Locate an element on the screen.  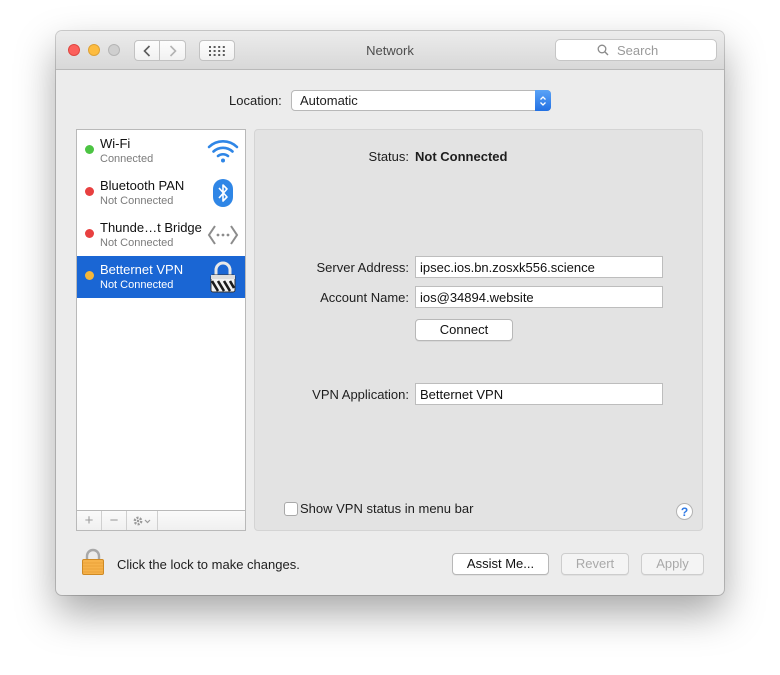
apply-button: Apply is located at coordinates (672, 564).